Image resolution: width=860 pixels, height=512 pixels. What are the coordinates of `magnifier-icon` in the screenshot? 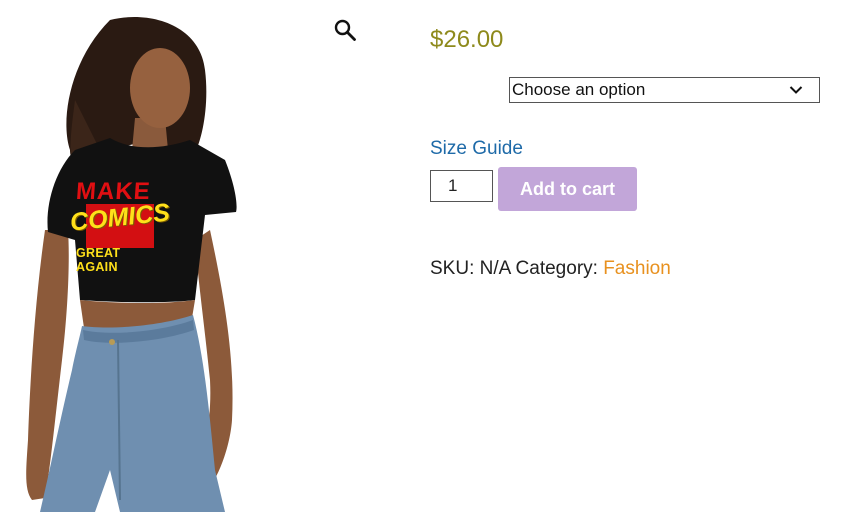 It's located at (345, 30).